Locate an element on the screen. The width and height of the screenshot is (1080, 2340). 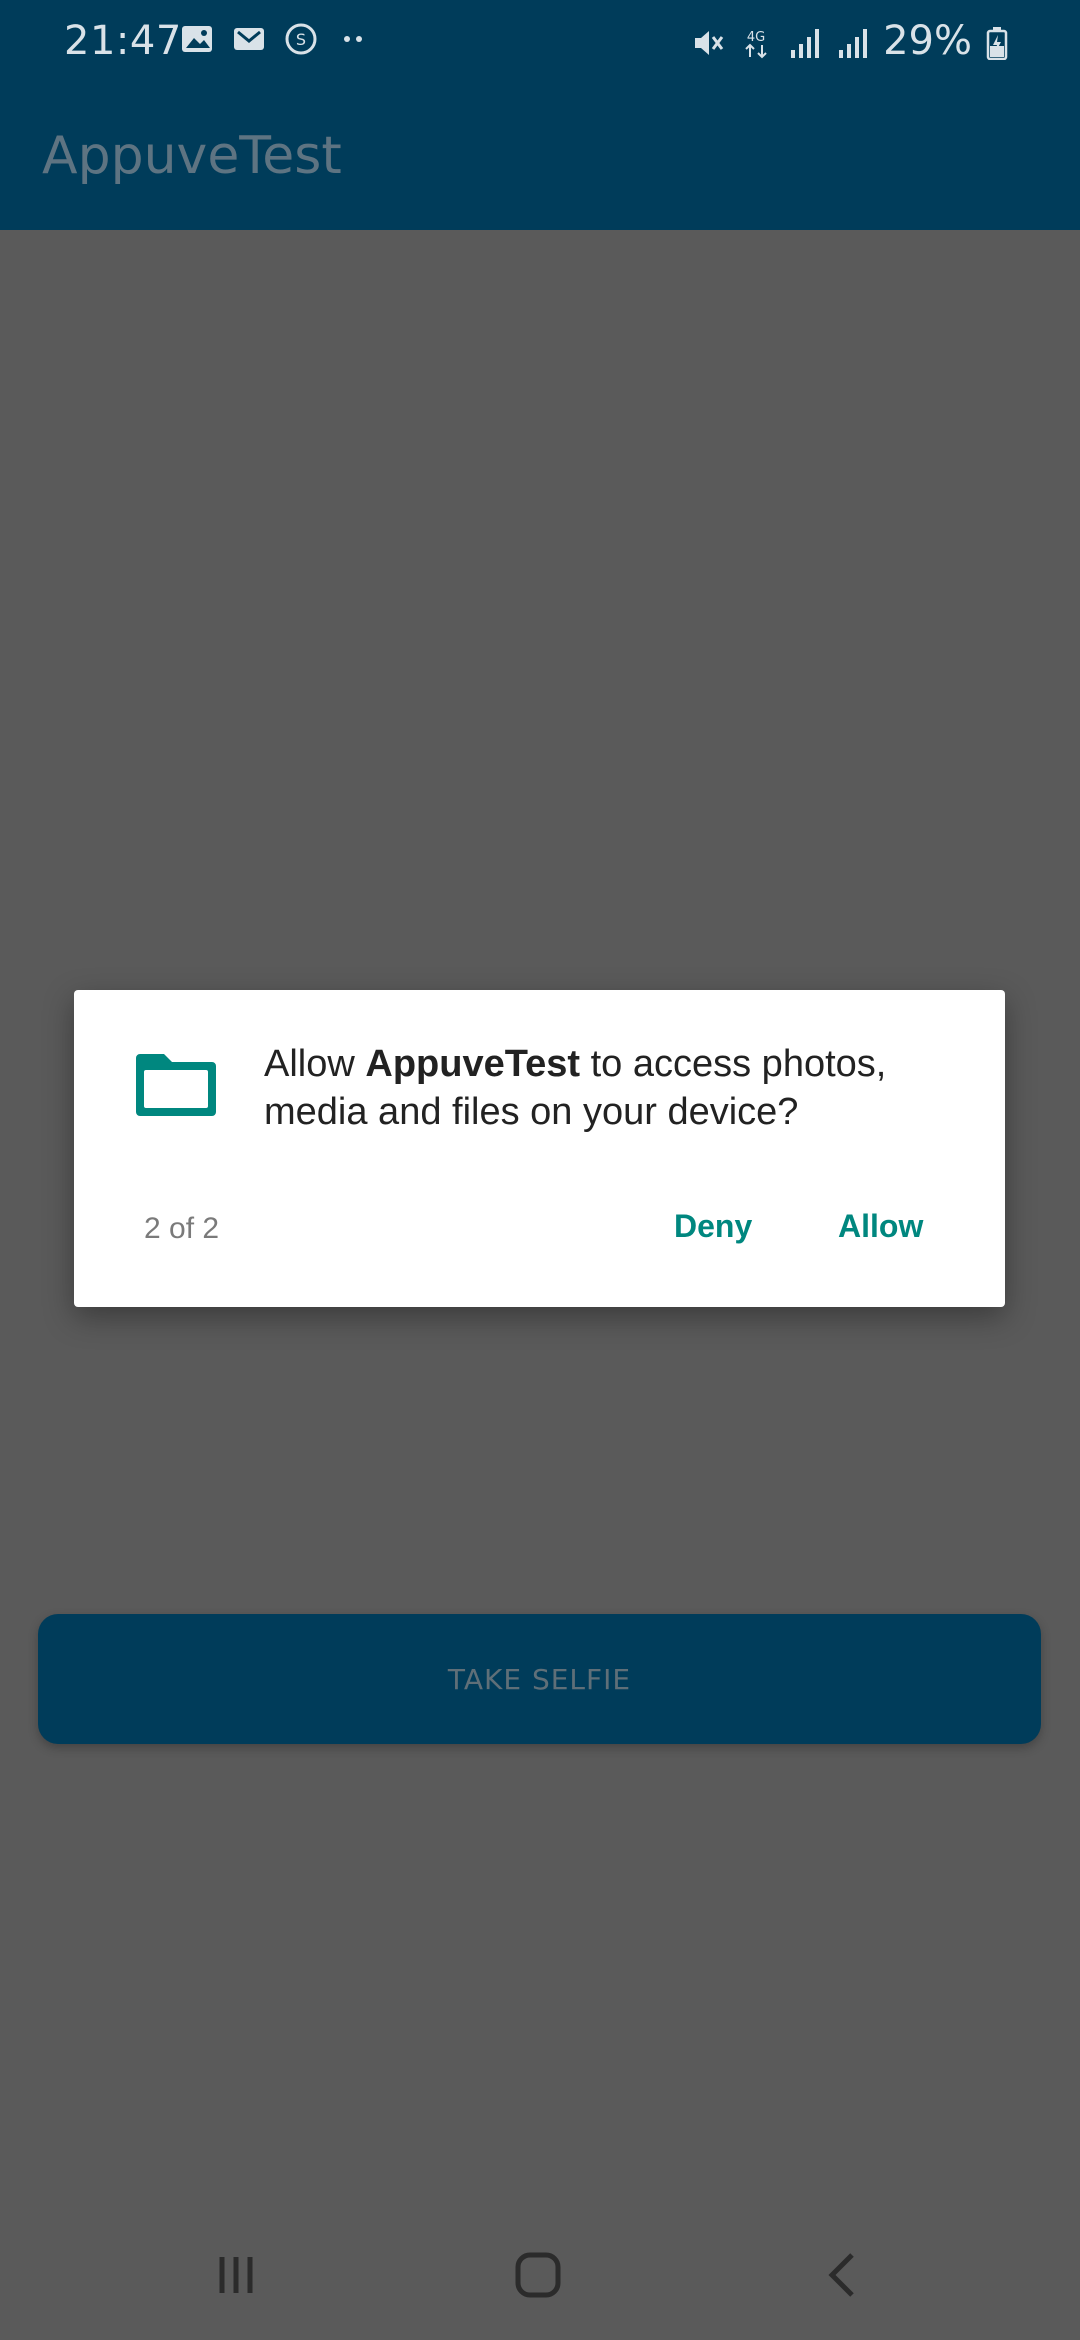
skype-icon: S is located at coordinates (301, 39).